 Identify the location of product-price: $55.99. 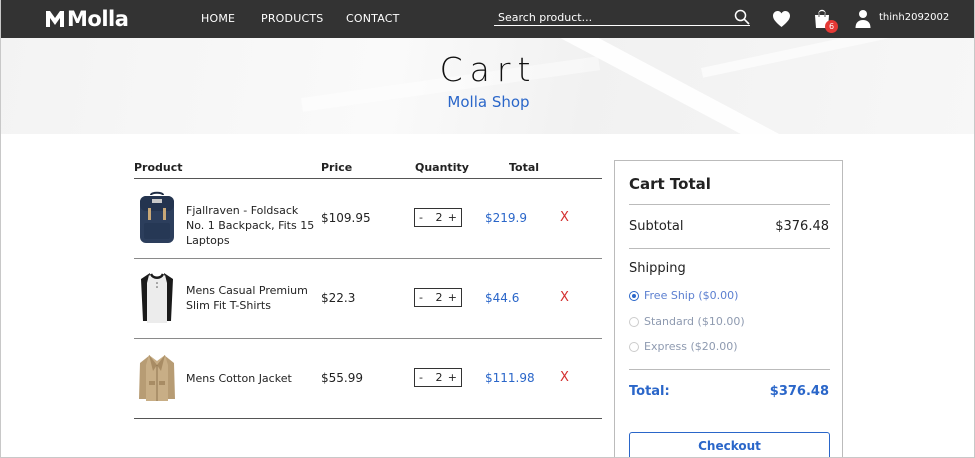
(342, 378).